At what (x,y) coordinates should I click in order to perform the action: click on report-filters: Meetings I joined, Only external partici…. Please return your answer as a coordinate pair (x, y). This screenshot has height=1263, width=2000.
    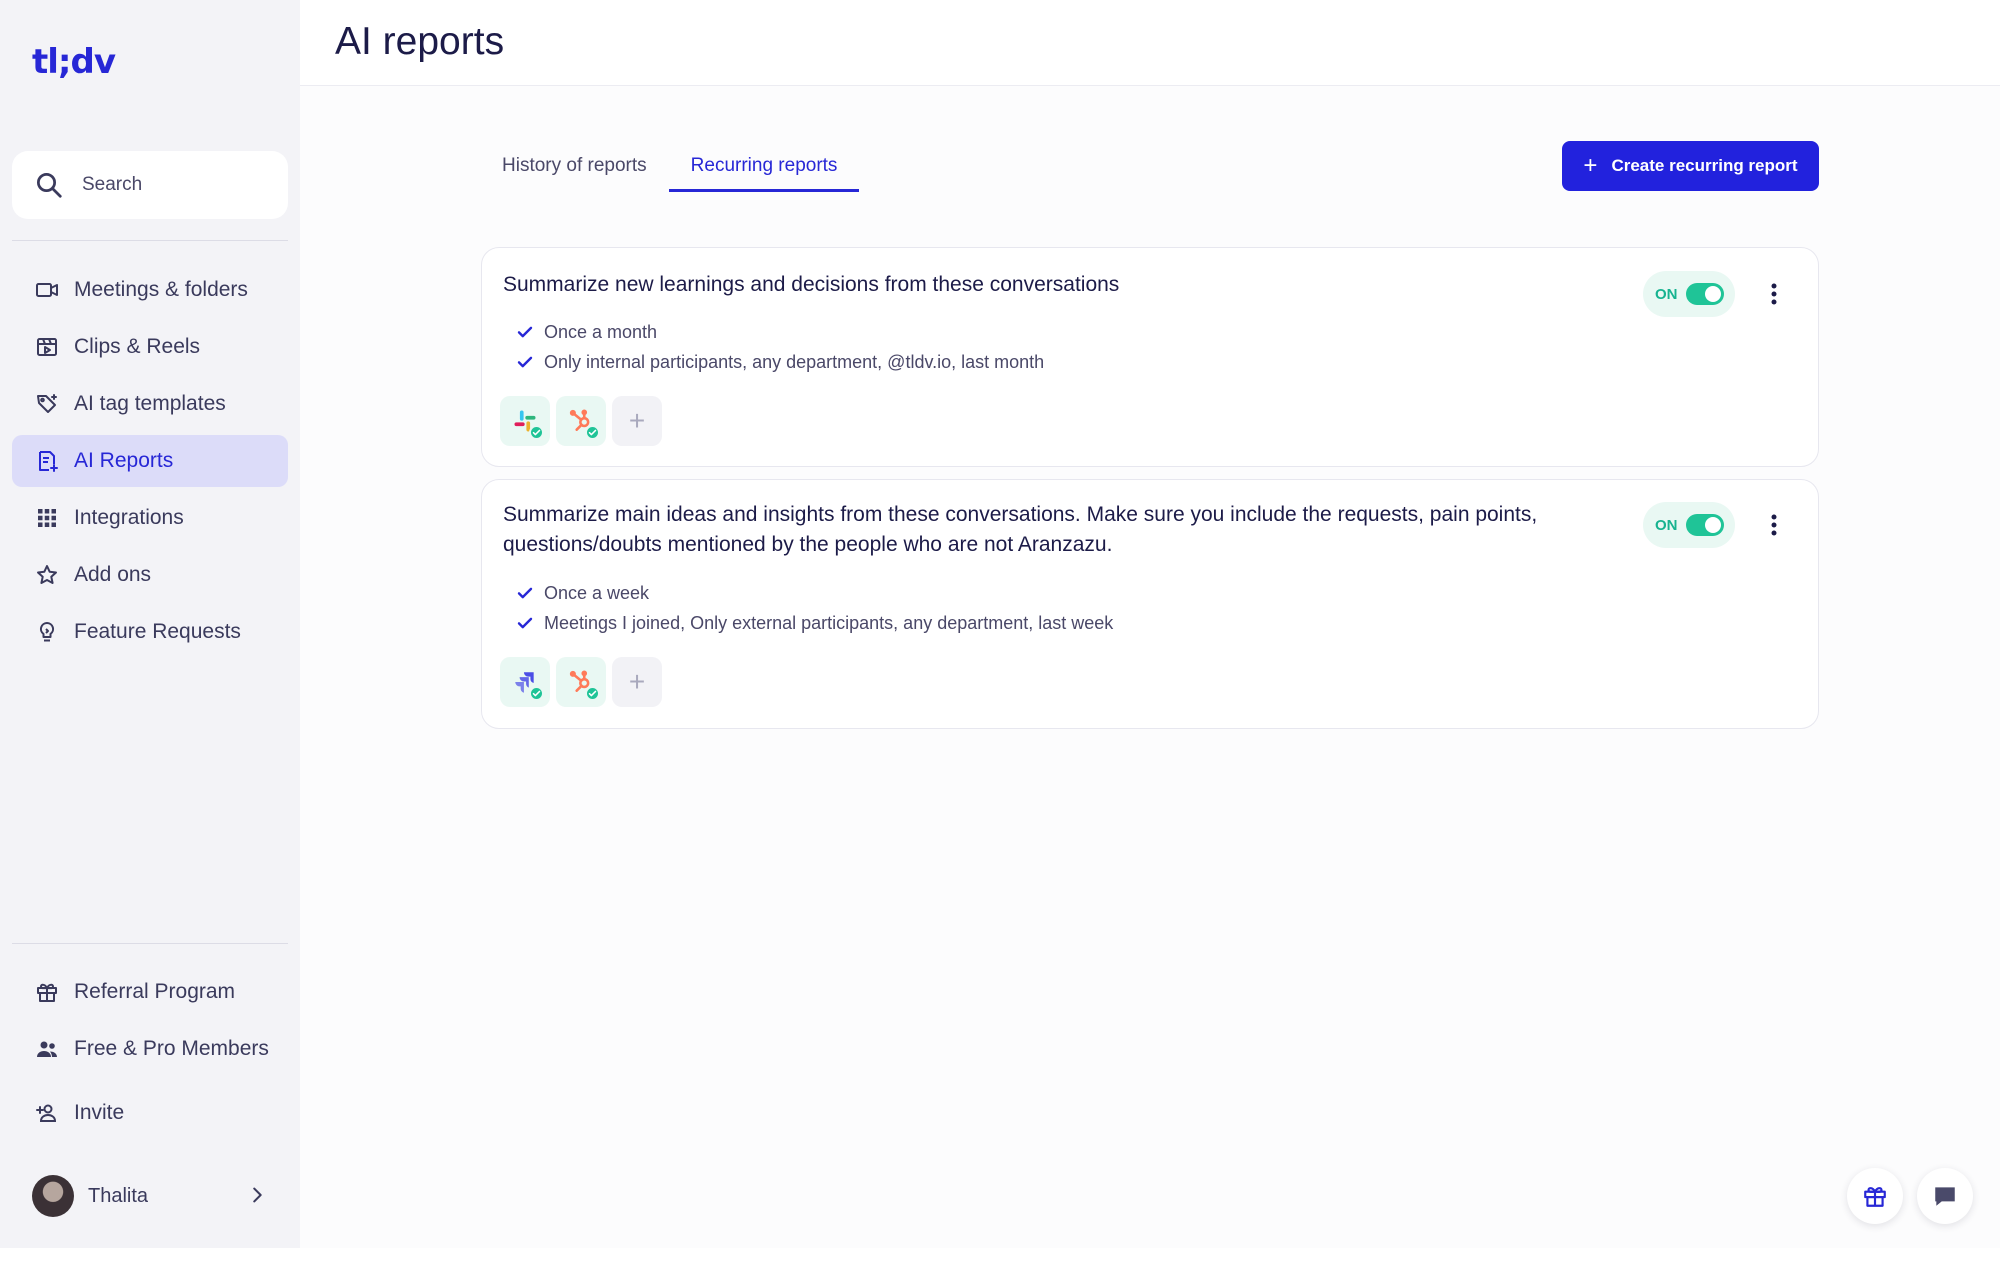
    Looking at the image, I should click on (814, 623).